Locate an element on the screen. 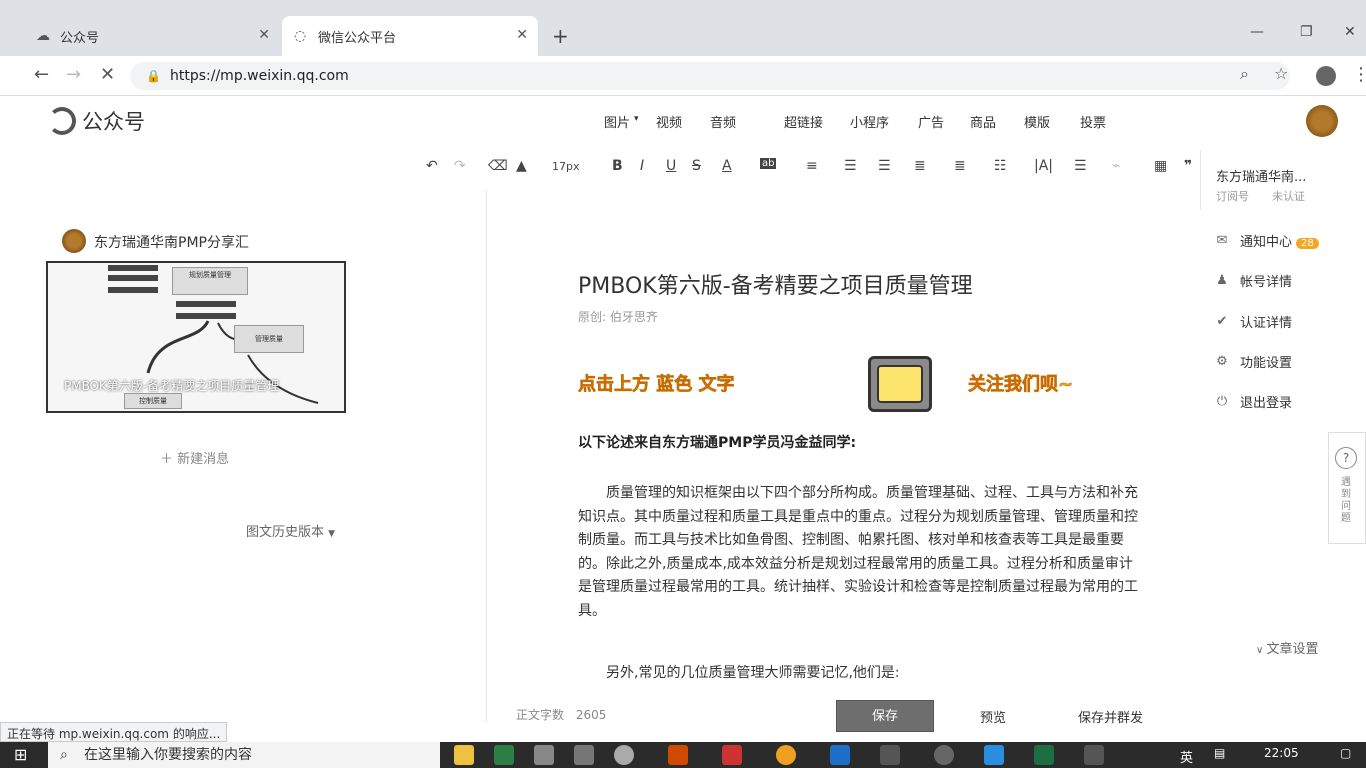 The height and width of the screenshot is (768, 1366). list-icon: ≣ is located at coordinates (960, 166).